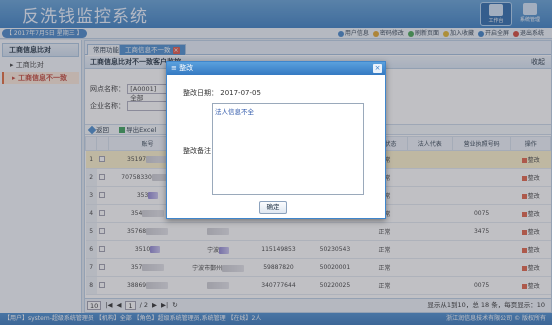 This screenshot has width=552, height=325. I want to click on rectify-date-row: 整改日期： 2017-07-05, so click(222, 93).